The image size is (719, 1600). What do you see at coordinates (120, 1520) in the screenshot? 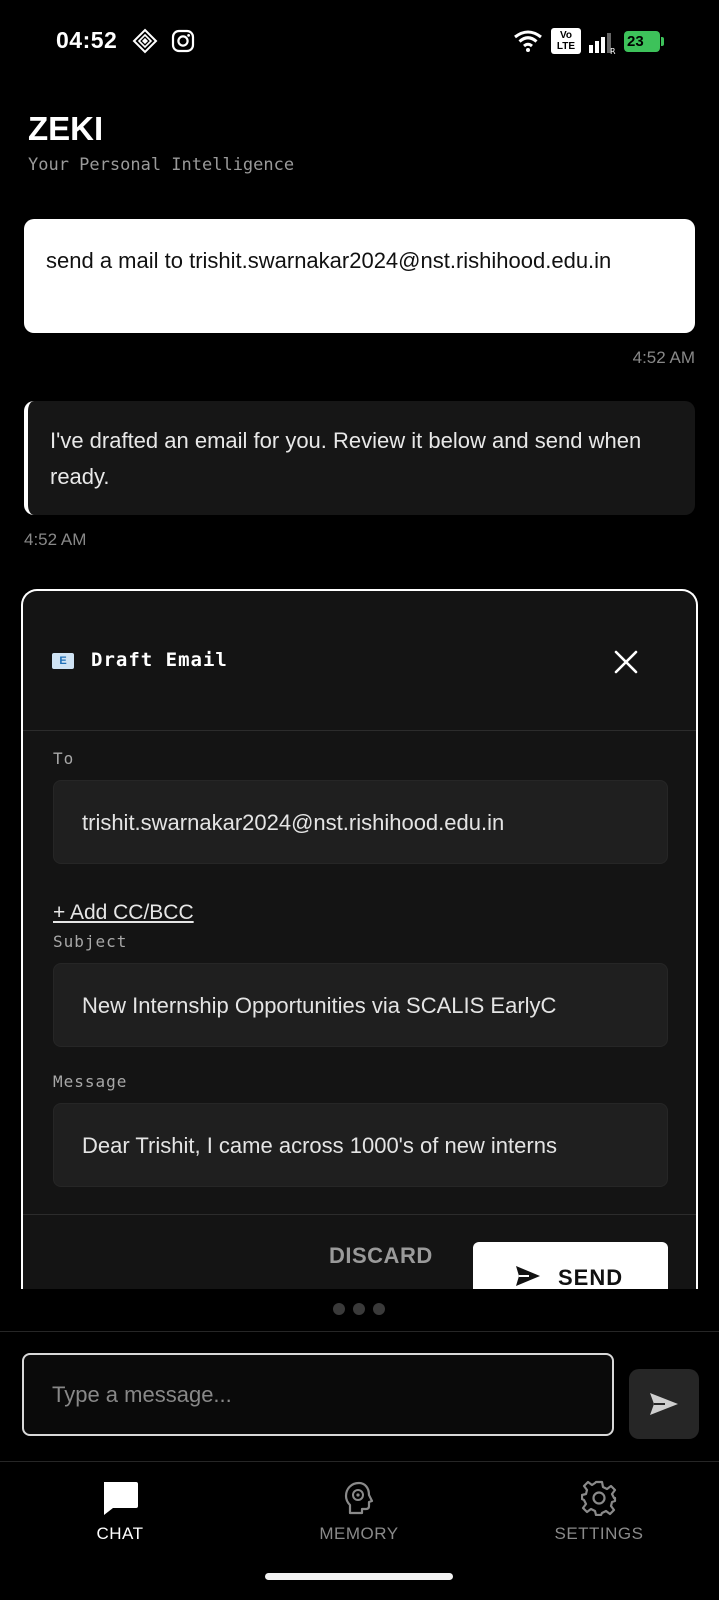
I see `nav-tab-chat: CHAT` at bounding box center [120, 1520].